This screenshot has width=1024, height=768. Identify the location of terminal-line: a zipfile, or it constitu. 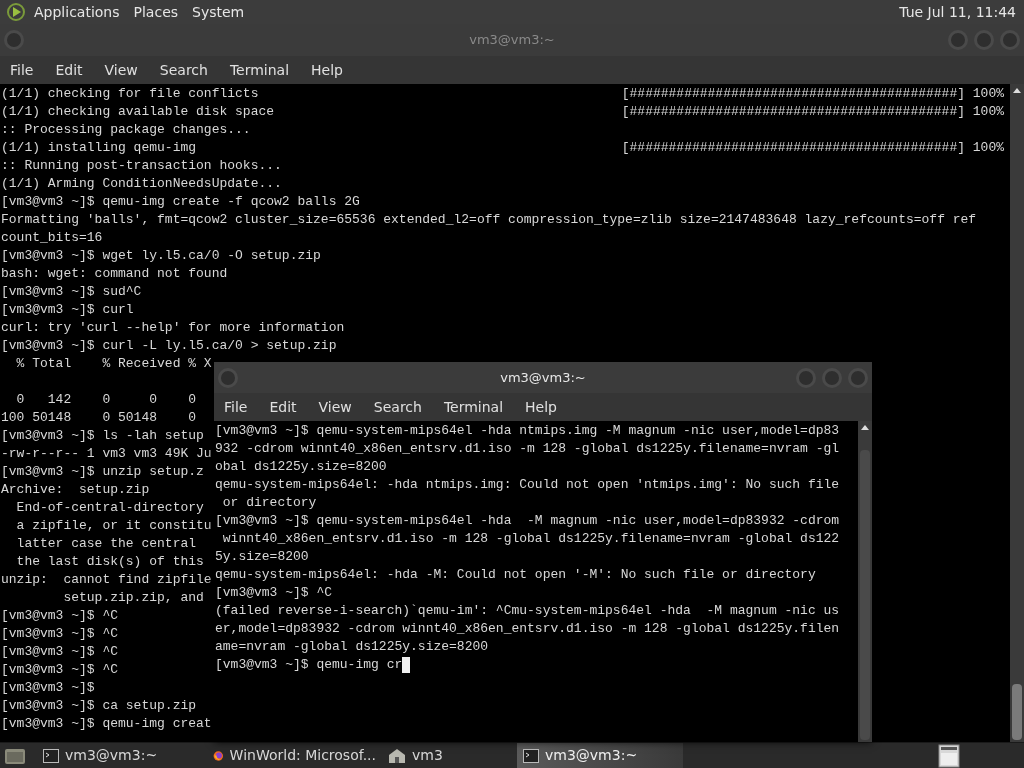
(113, 526).